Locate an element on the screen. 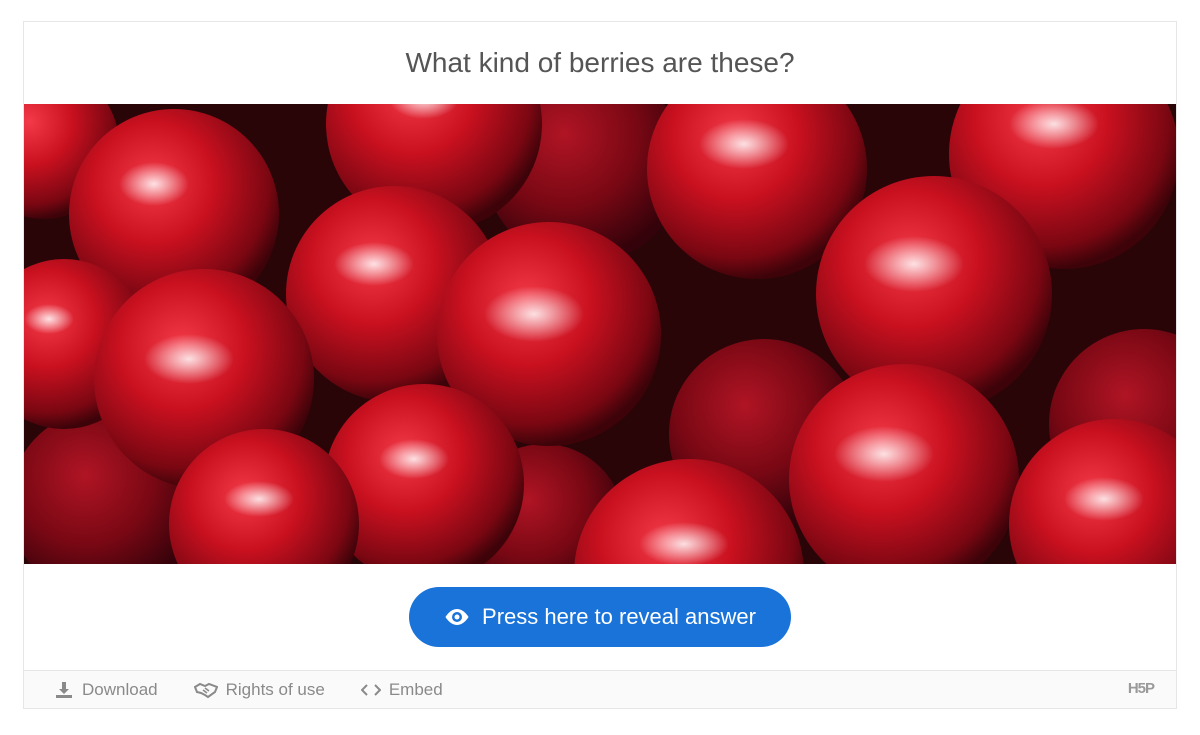  embed-label: Embed is located at coordinates (415, 689).